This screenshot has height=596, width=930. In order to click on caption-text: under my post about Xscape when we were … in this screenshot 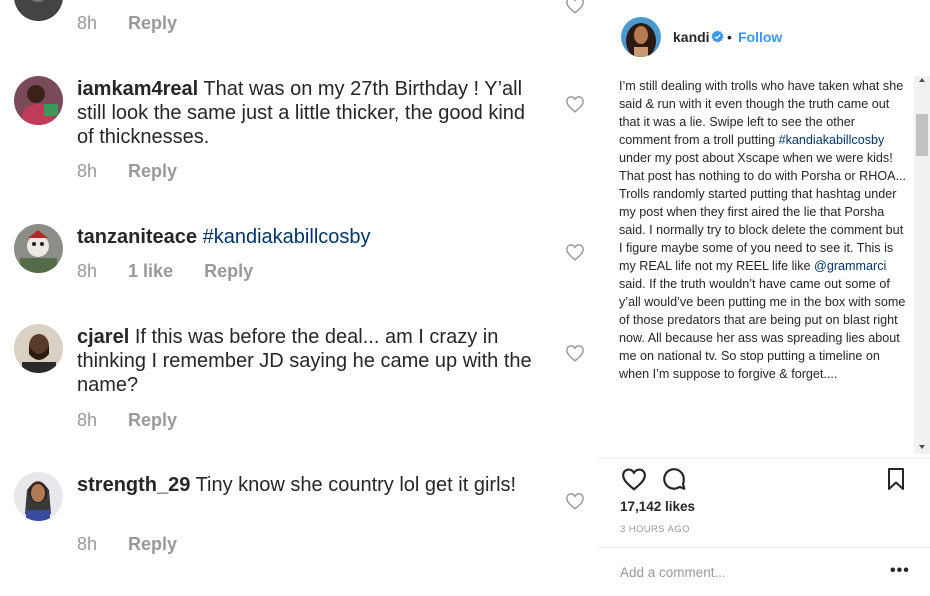, I will do `click(763, 212)`.